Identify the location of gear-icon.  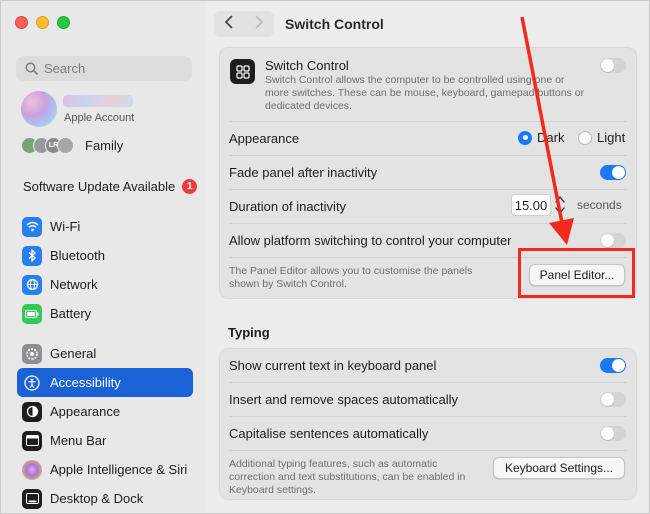
(32, 353).